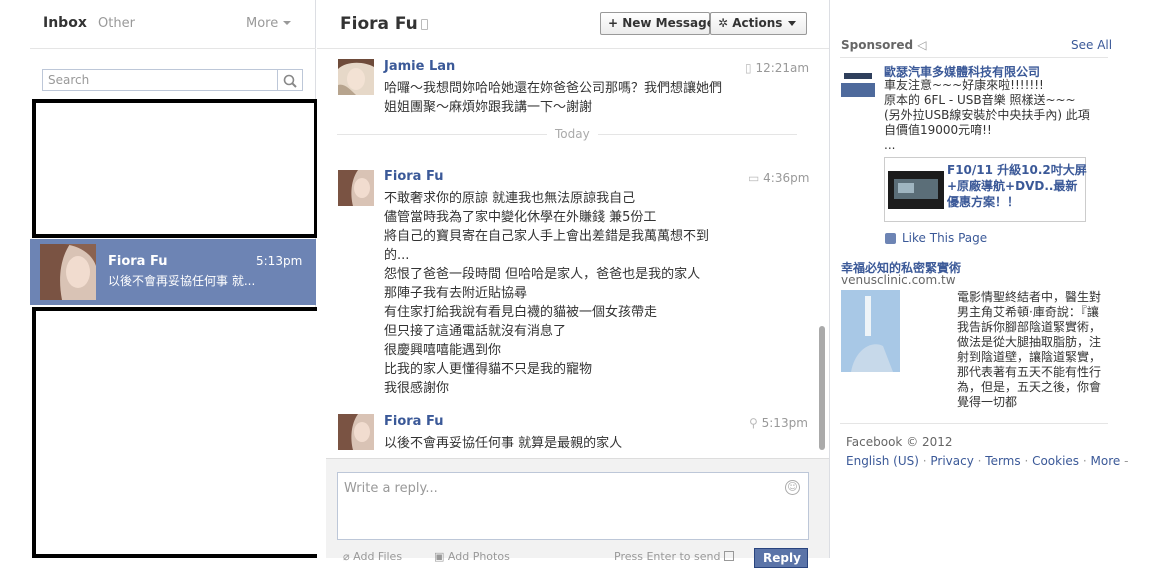 This screenshot has height=568, width=1150. Describe the element at coordinates (547, 236) in the screenshot. I see `message-line: 將自己的寶貝寄在自己家人手上會出差錯是我萬萬想不到` at that location.